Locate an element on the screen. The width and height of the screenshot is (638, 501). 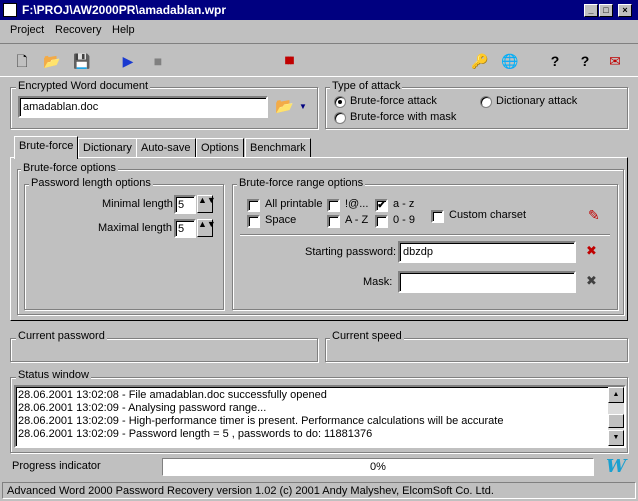
uppercase-label: A - Z is located at coordinates (357, 220).